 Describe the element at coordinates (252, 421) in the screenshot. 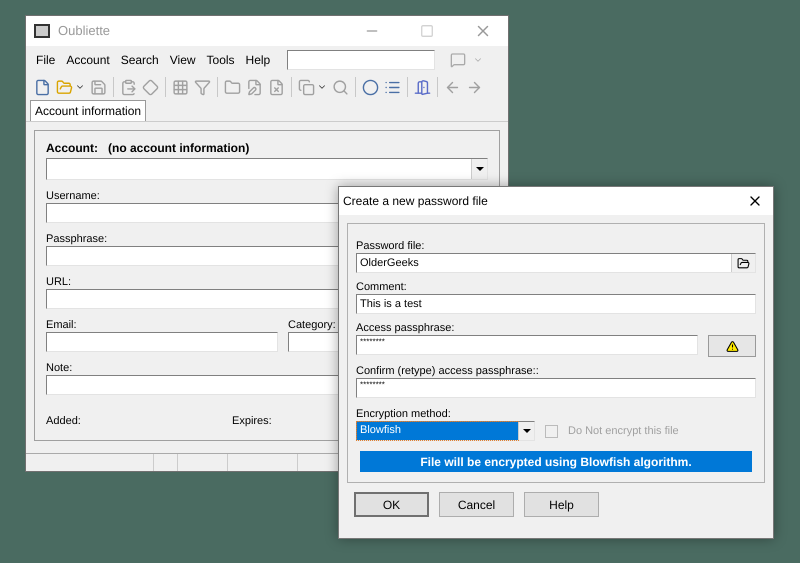

I see `expires-label: Expires:` at that location.